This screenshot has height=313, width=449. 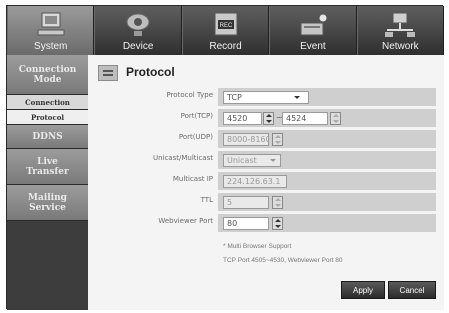 What do you see at coordinates (185, 221) in the screenshot?
I see `webviewer-port-label: Webviewer Port` at bounding box center [185, 221].